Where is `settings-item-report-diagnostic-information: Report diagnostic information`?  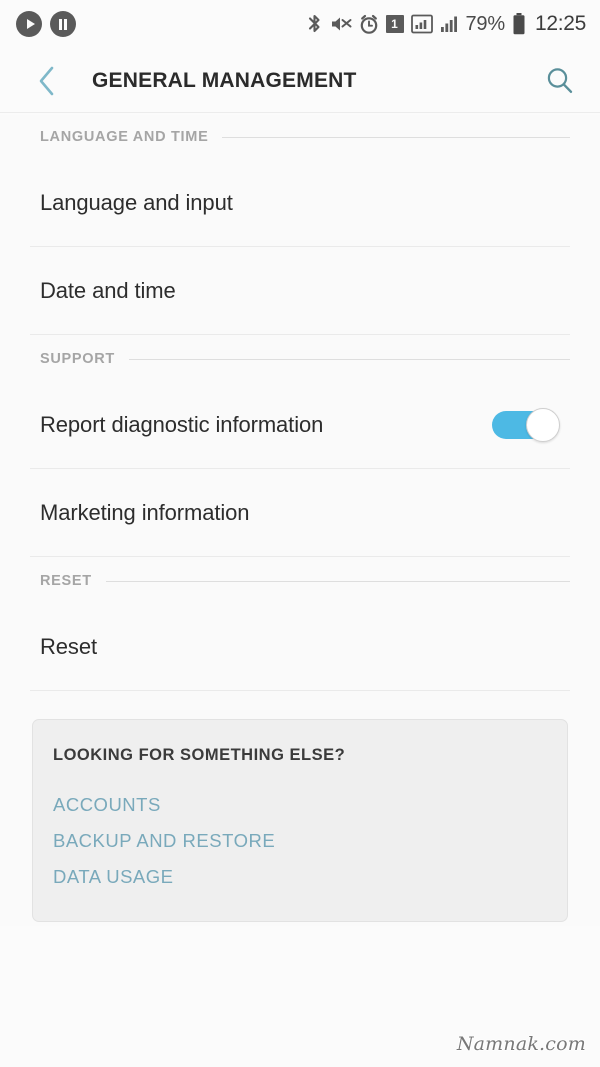
settings-item-report-diagnostic-information: Report diagnostic information is located at coordinates (300, 425).